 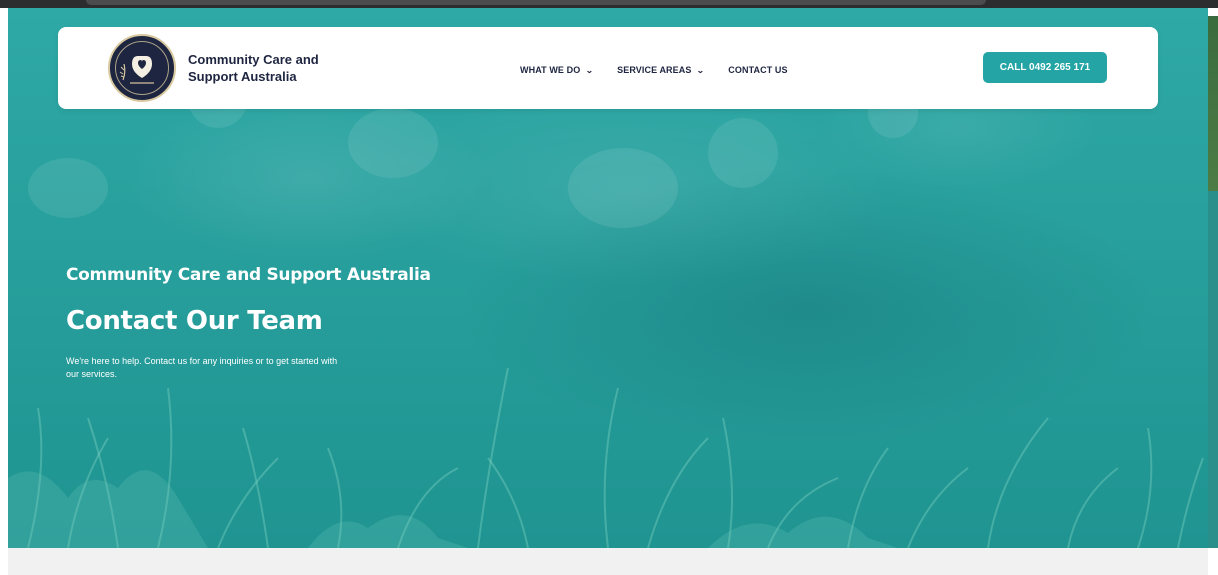 I want to click on logo, so click(x=142, y=68).